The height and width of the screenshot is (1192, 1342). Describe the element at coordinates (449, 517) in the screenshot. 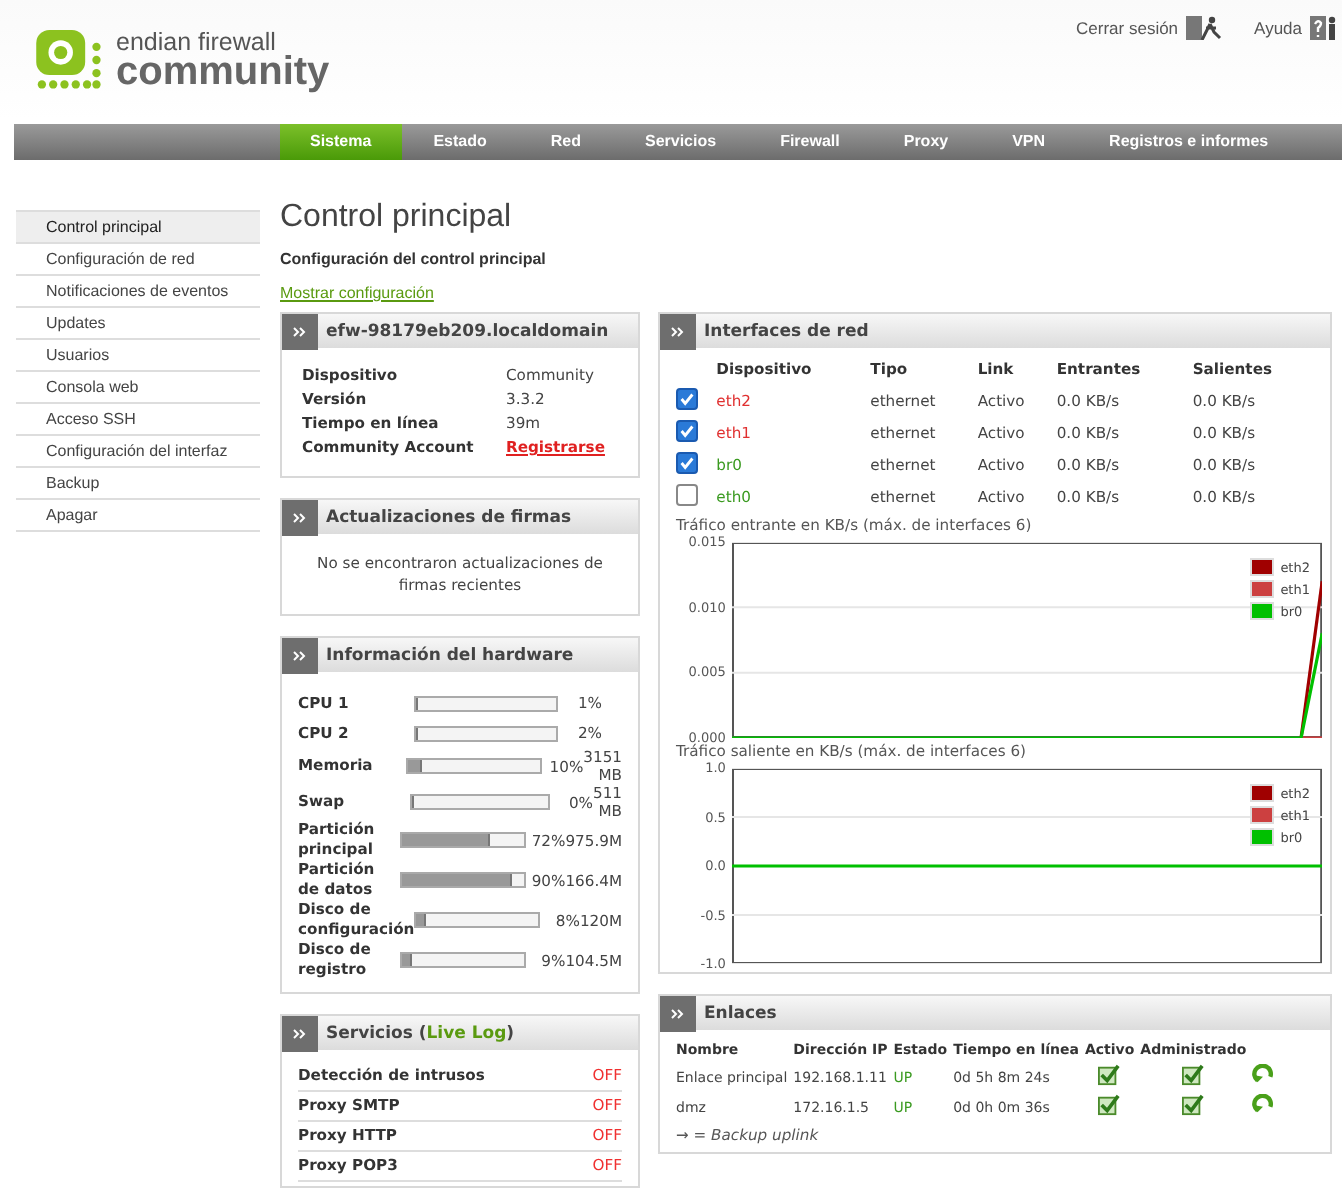

I see `panel-title: Actualizaciones de firmas` at that location.